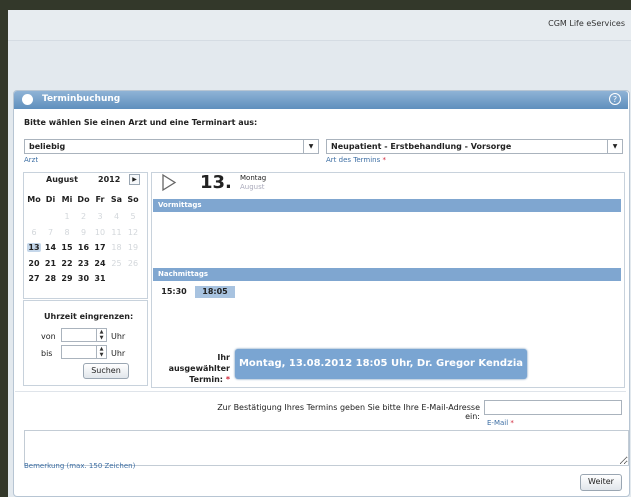 Image resolution: width=631 pixels, height=497 pixels. What do you see at coordinates (116, 216) in the screenshot?
I see `calendar-day: 4` at bounding box center [116, 216].